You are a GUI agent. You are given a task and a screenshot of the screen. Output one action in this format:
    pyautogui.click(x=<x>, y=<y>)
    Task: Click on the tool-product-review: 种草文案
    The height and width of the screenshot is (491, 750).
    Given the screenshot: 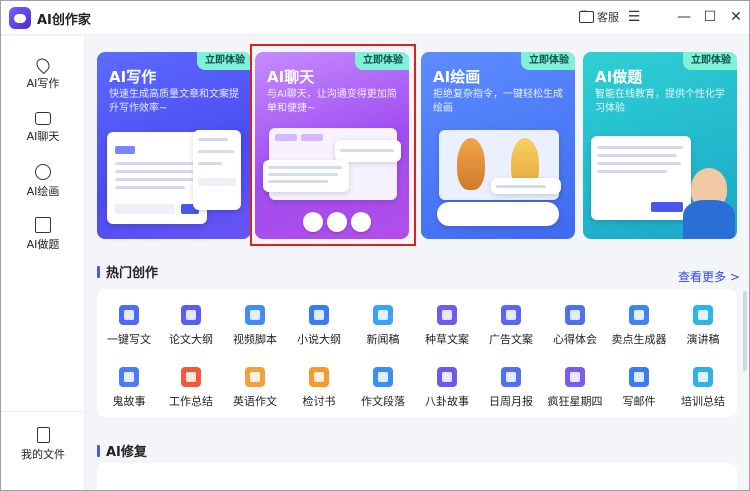 What is the action you would take?
    pyautogui.click(x=447, y=326)
    